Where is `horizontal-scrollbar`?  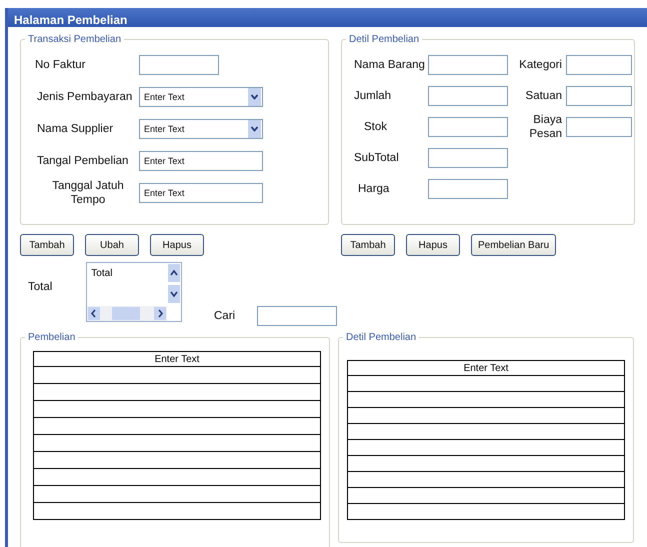
horizontal-scrollbar is located at coordinates (127, 313).